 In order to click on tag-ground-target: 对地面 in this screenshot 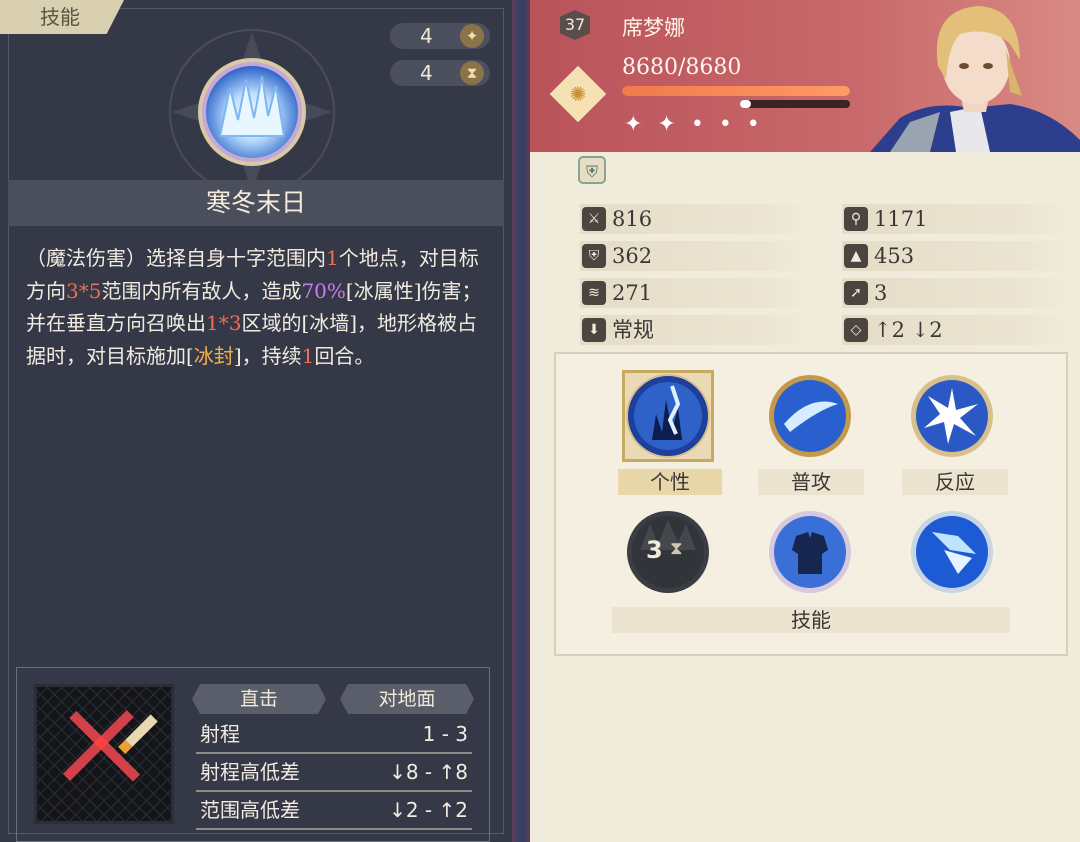, I will do `click(407, 699)`.